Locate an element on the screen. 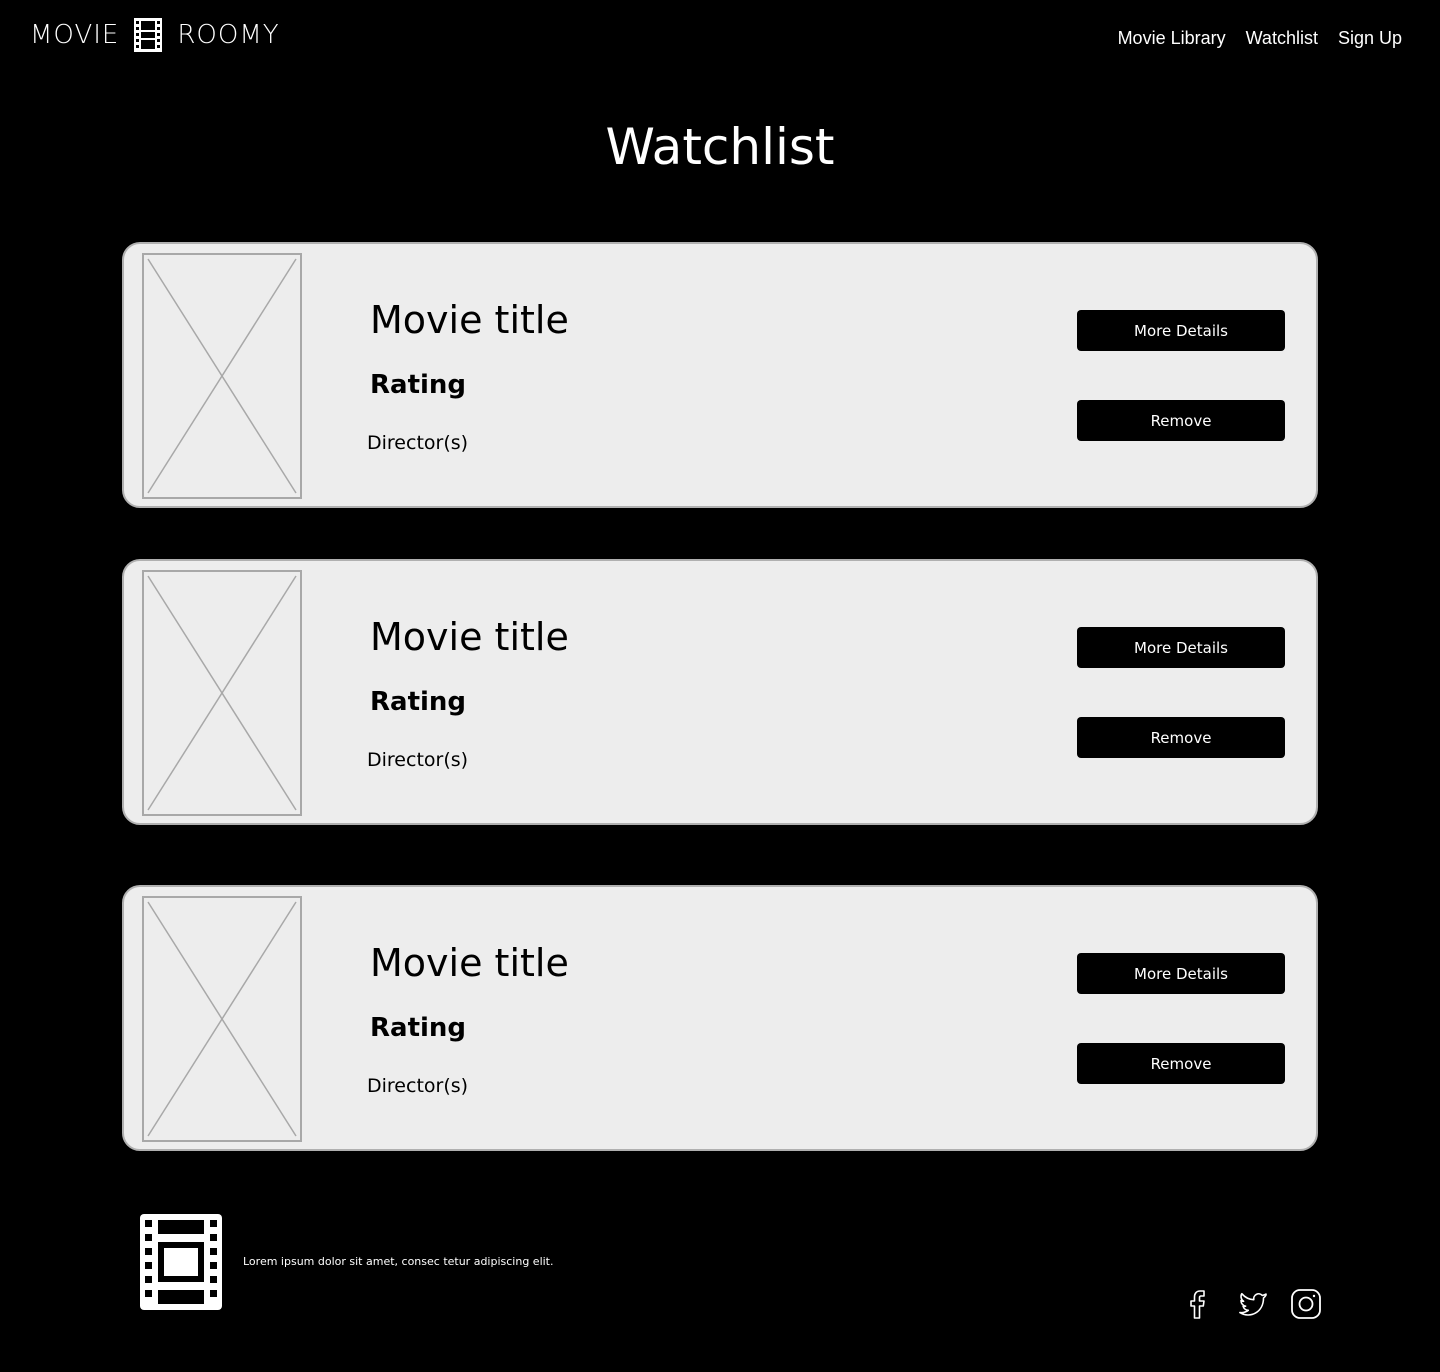  instagram-icon is located at coordinates (1306, 1304).